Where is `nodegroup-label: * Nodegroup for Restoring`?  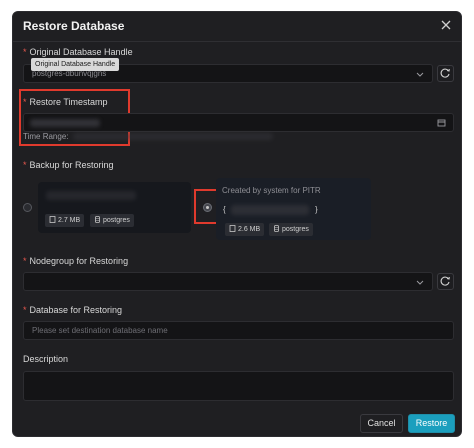 nodegroup-label: * Nodegroup for Restoring is located at coordinates (76, 261).